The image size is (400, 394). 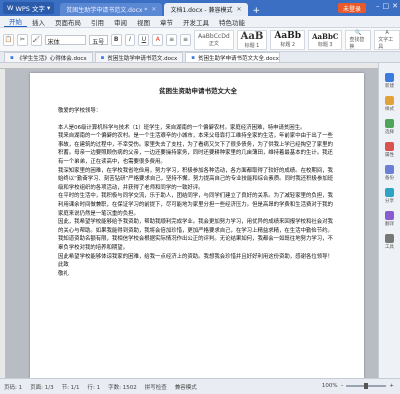 I want to click on side-label: 属性, so click(x=389, y=155).